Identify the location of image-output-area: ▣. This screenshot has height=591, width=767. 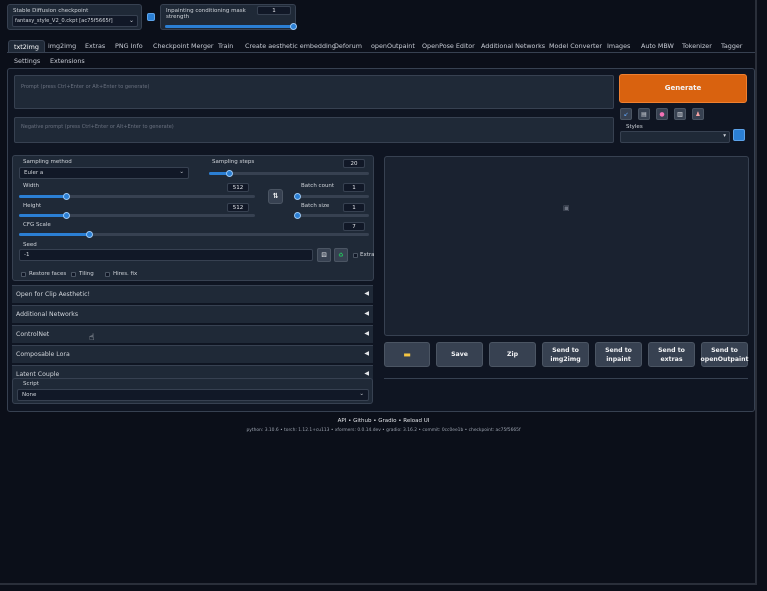
(566, 246).